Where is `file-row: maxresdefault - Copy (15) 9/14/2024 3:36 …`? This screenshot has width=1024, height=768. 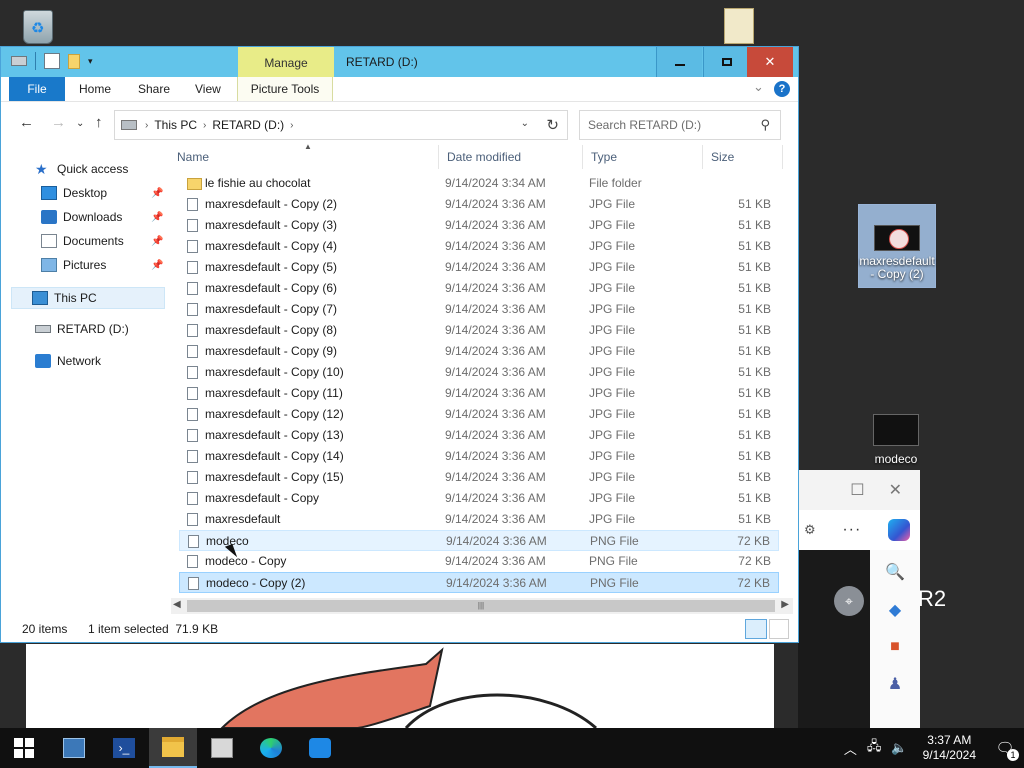 file-row: maxresdefault - Copy (15) 9/14/2024 3:36 … is located at coordinates (479, 477).